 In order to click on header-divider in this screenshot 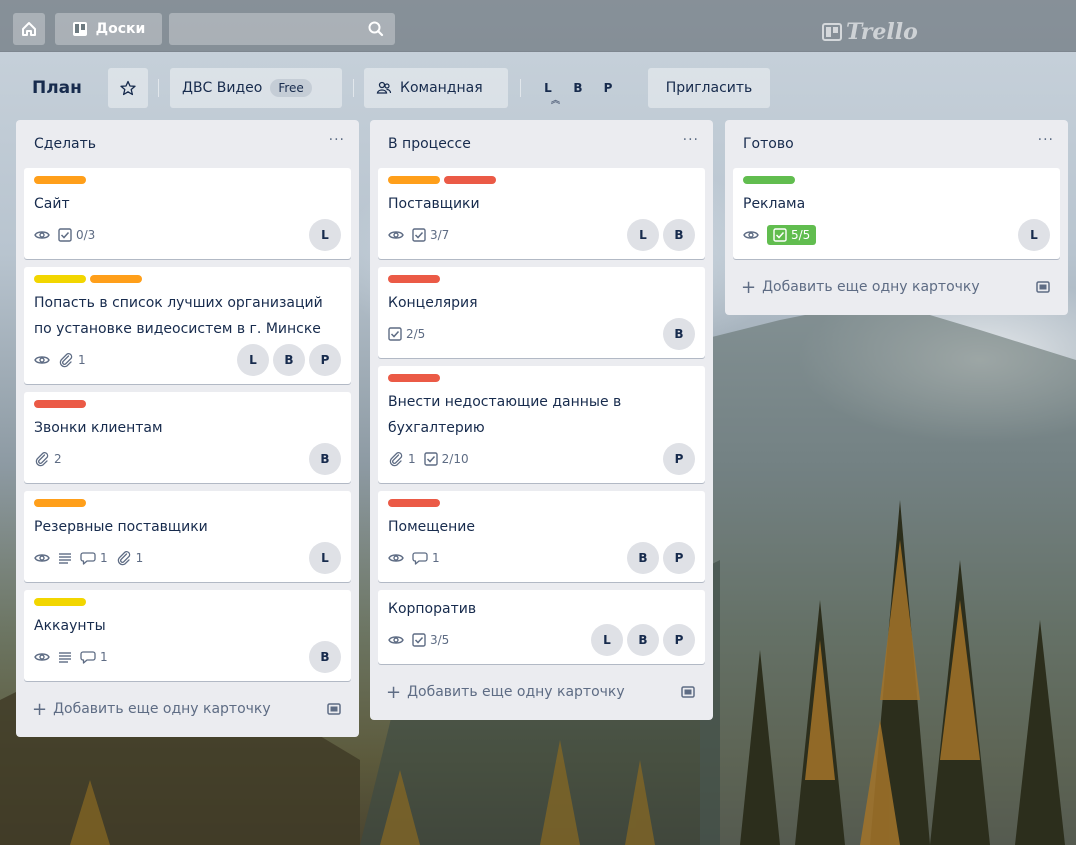, I will do `click(353, 88)`.